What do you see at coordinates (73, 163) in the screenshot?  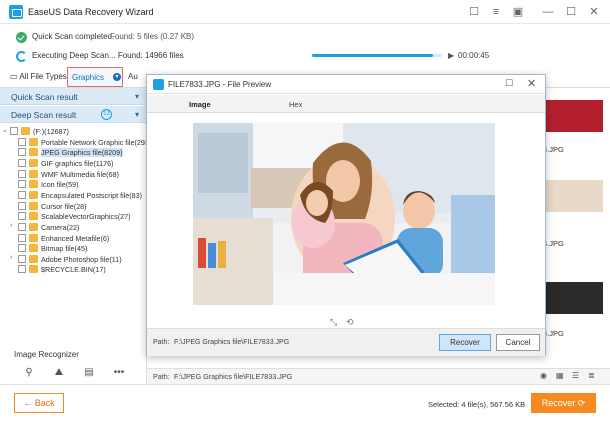 I see `tree-item: GIF graphics file(1176)` at bounding box center [73, 163].